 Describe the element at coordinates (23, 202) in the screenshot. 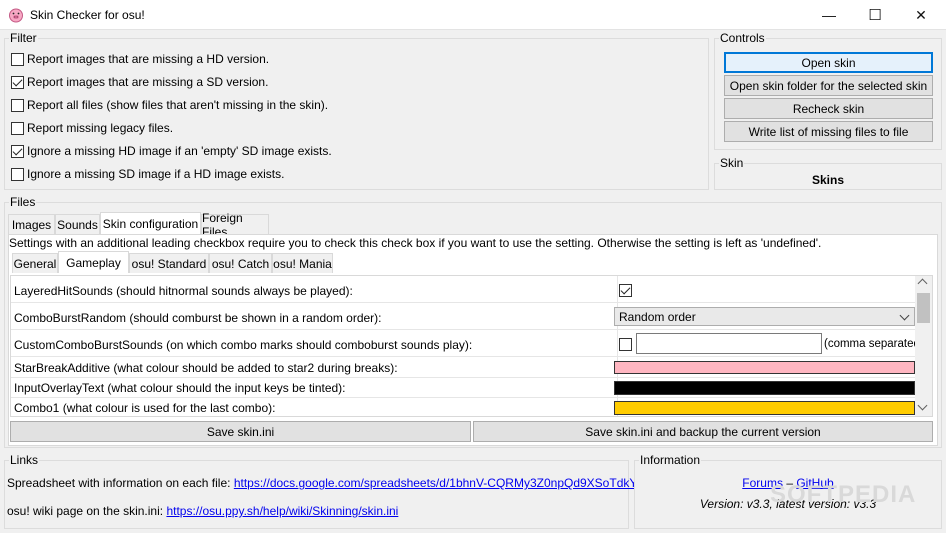

I see `files-group-label: Files` at that location.